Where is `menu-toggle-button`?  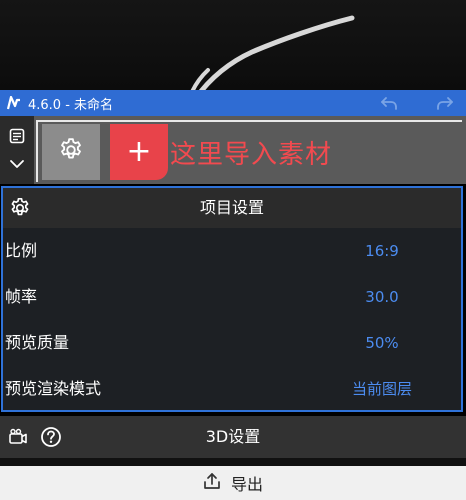
menu-toggle-button is located at coordinates (17, 150).